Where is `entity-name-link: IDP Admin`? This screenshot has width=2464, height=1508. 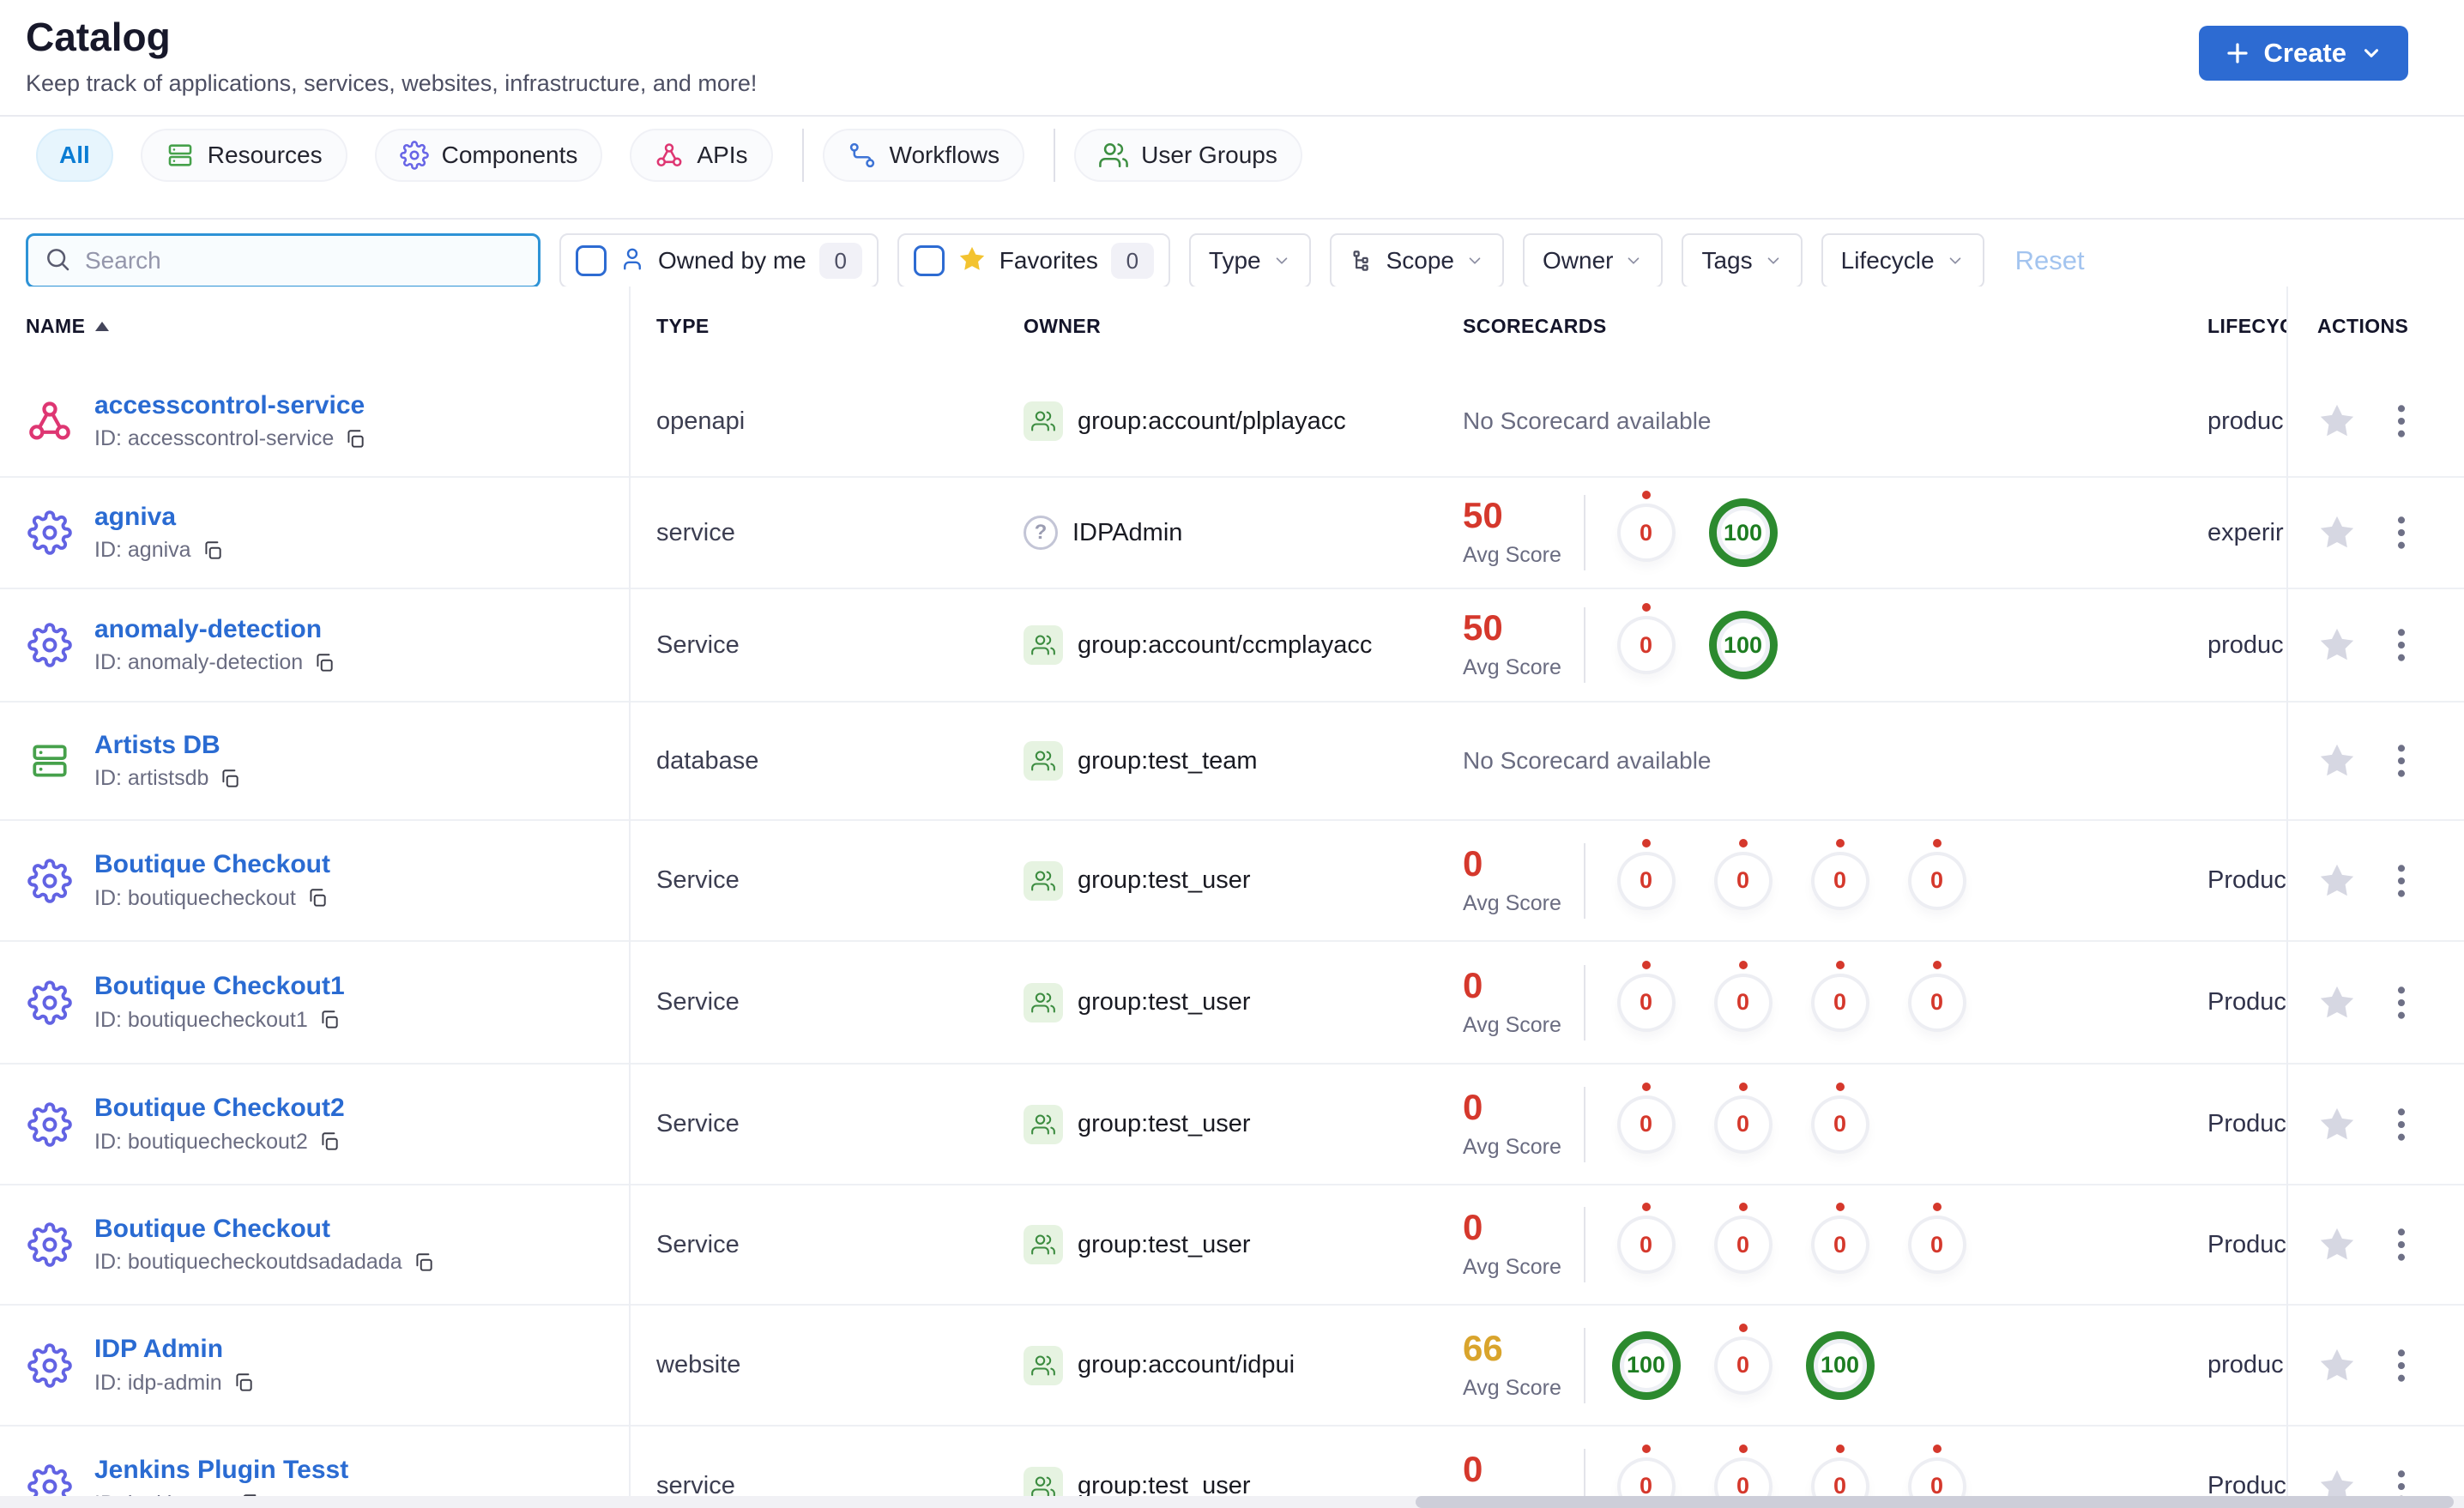 entity-name-link: IDP Admin is located at coordinates (174, 1350).